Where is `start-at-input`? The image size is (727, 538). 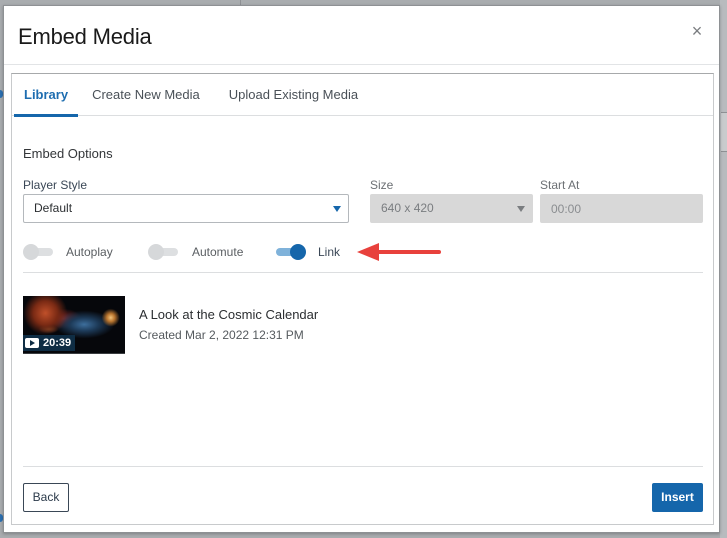 start-at-input is located at coordinates (621, 208).